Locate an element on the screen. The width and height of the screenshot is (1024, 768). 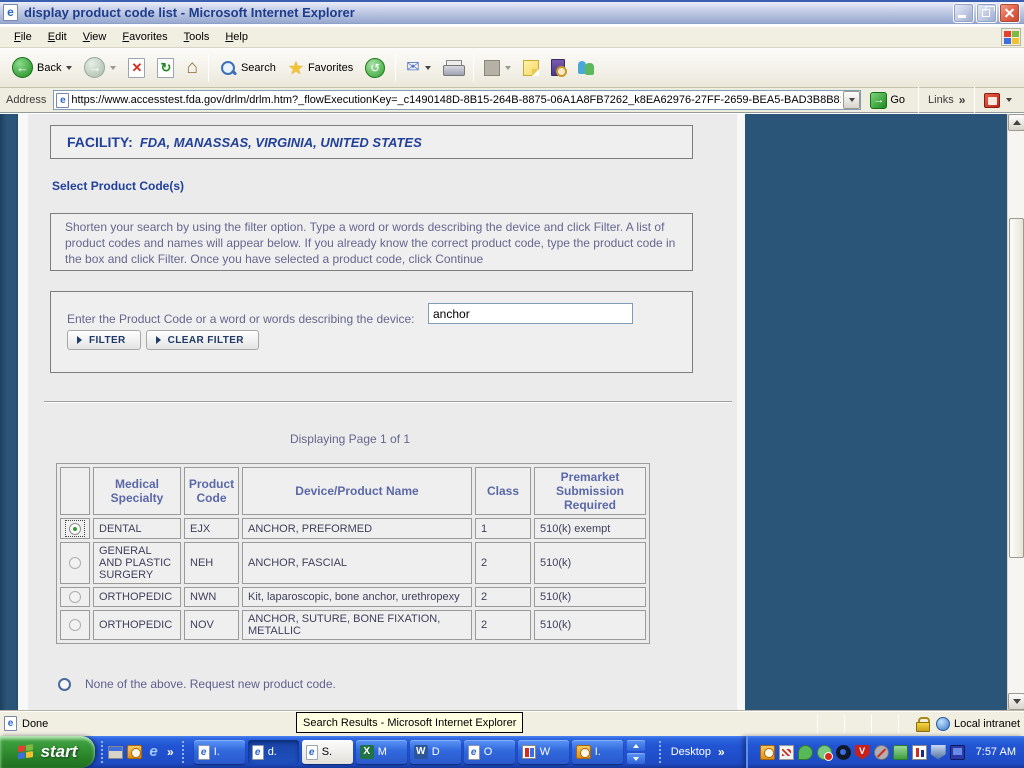
tray-user-offline-icon is located at coordinates (824, 752).